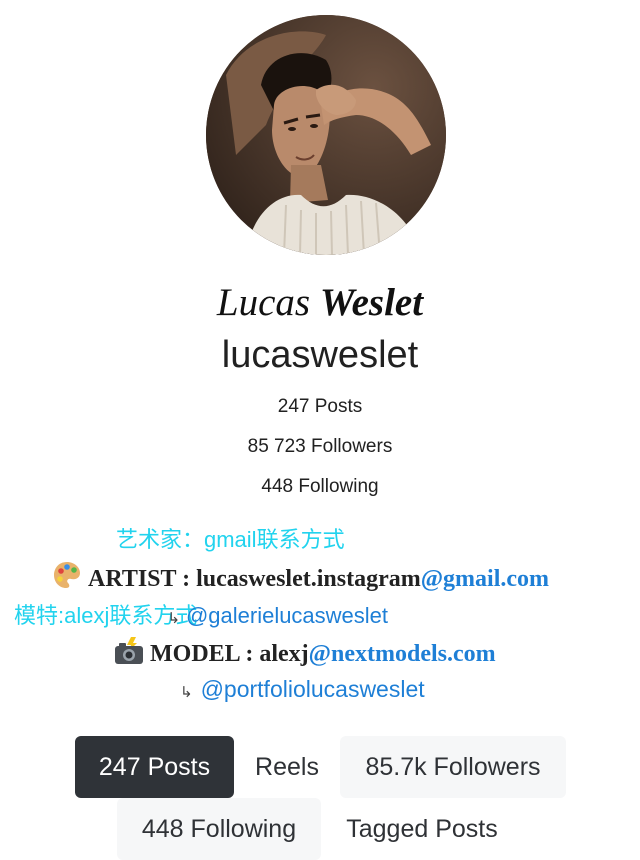  Describe the element at coordinates (485, 579) in the screenshot. I see `artist-email-link: @gmail.com` at that location.